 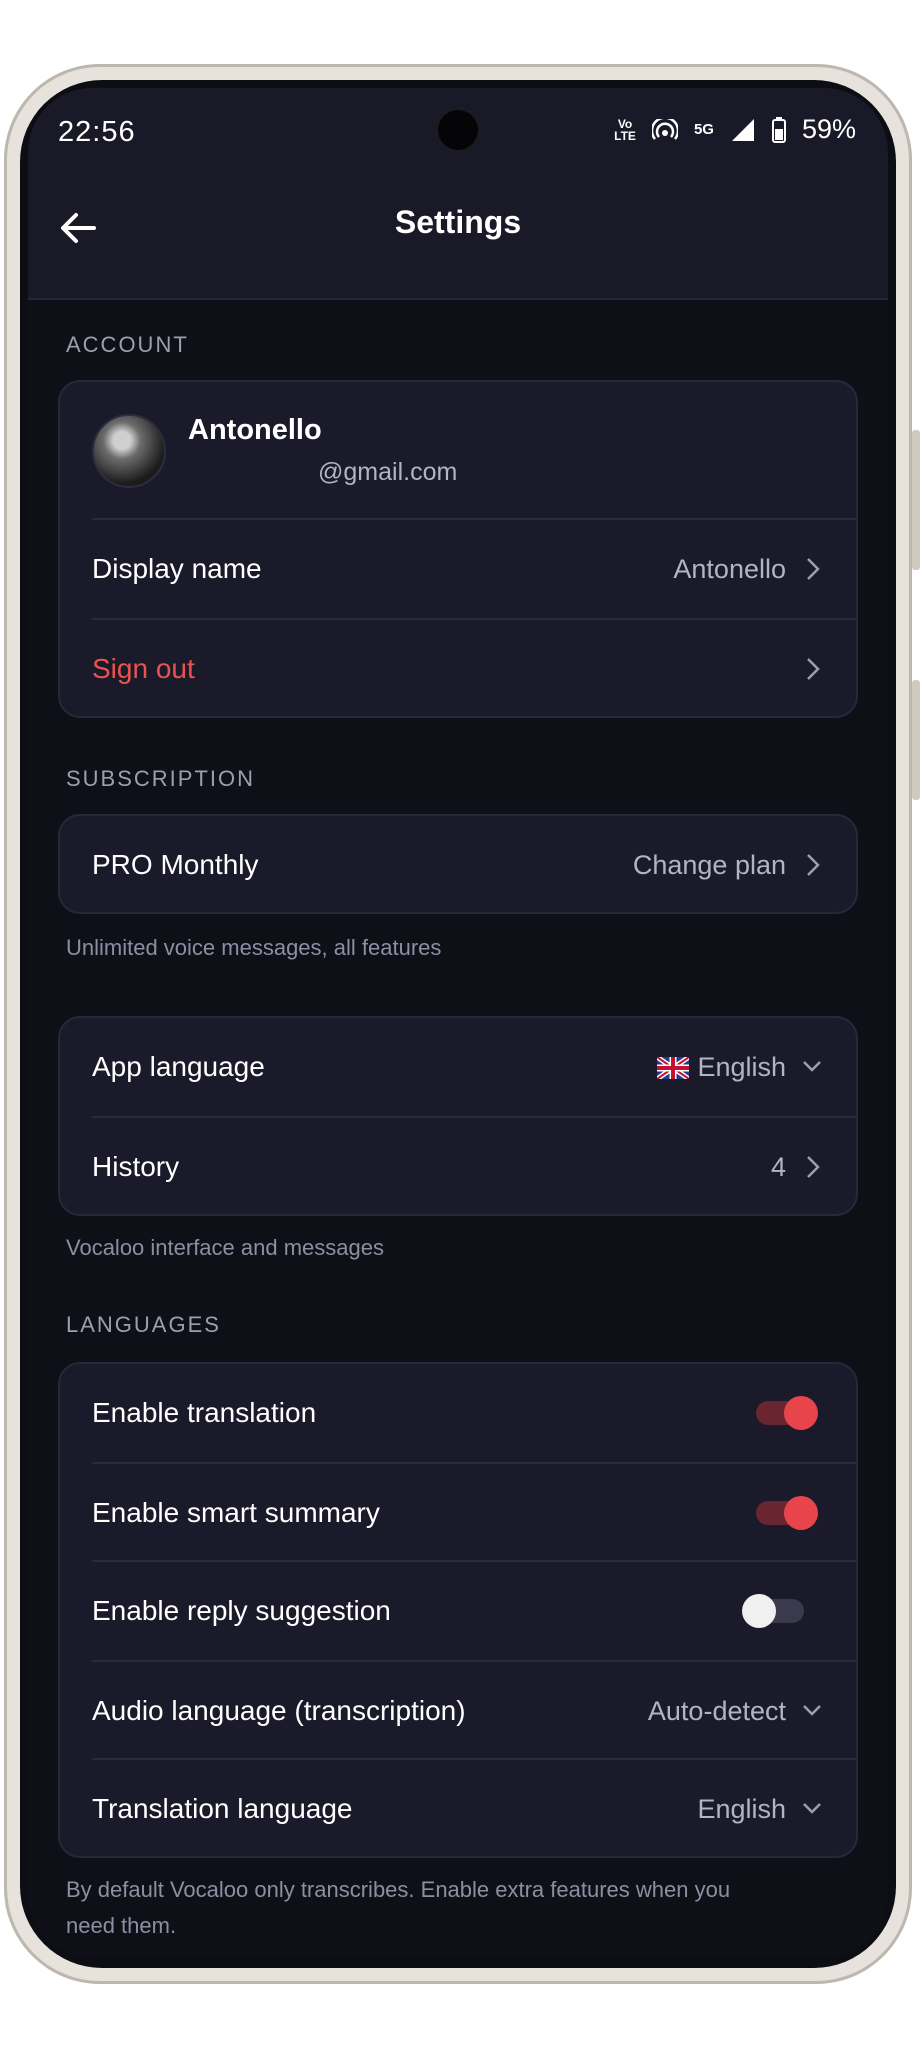 What do you see at coordinates (143, 1324) in the screenshot?
I see `section-label-languages: LANGUAGES` at bounding box center [143, 1324].